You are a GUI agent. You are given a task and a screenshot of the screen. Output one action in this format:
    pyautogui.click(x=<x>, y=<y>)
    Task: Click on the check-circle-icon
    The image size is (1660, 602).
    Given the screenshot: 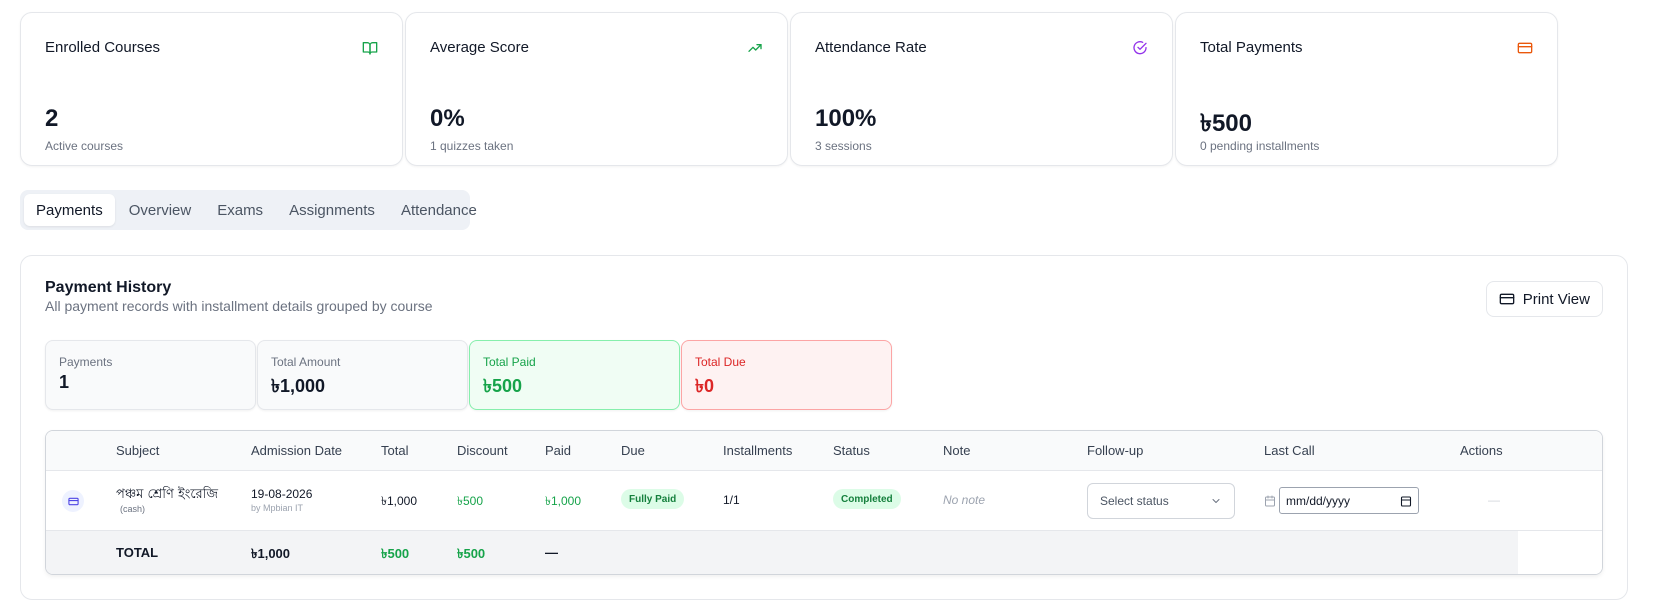 What is the action you would take?
    pyautogui.click(x=1140, y=48)
    